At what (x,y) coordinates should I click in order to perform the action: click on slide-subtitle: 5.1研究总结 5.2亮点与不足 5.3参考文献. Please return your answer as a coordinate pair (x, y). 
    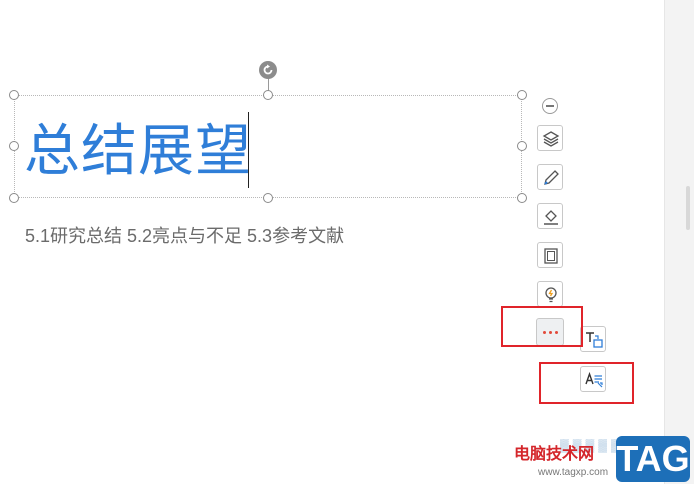
    Looking at the image, I should click on (184, 236).